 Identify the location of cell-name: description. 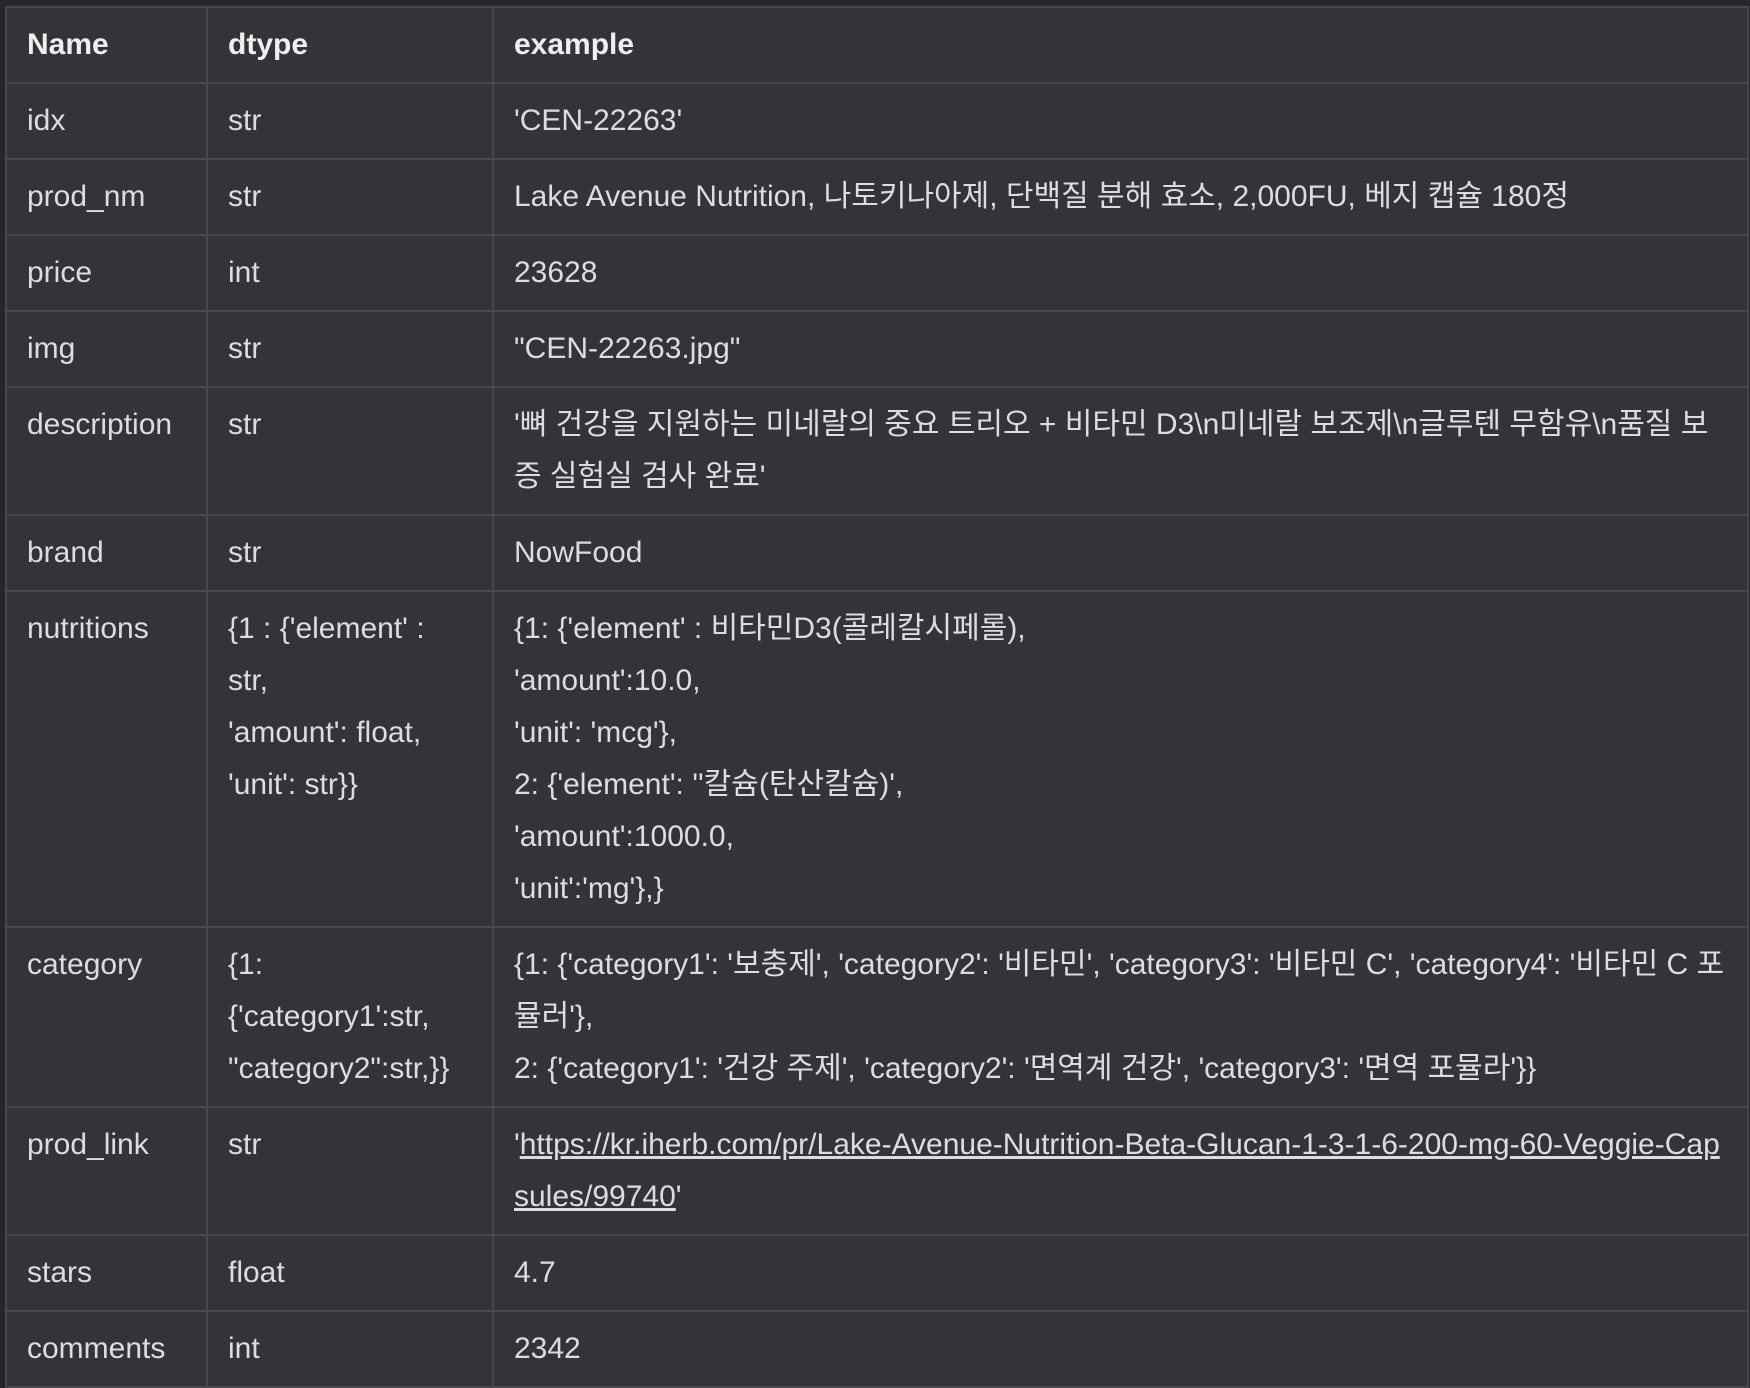
(106, 451).